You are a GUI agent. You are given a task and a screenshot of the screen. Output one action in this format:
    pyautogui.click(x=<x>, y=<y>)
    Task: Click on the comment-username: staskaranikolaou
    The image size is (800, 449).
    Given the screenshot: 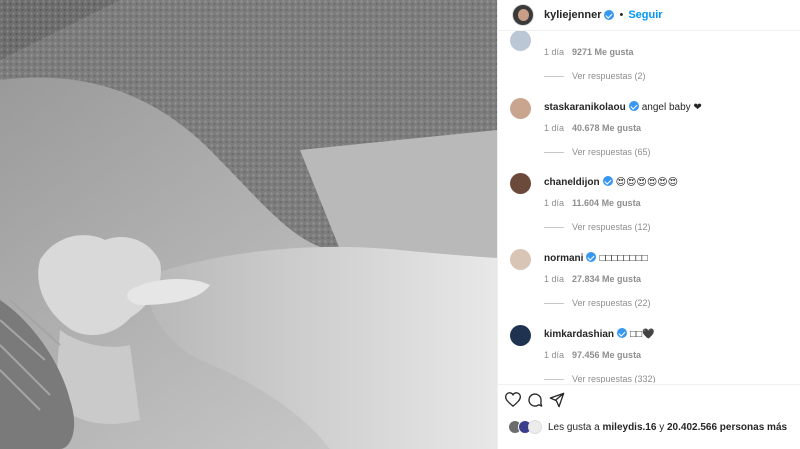 What is the action you would take?
    pyautogui.click(x=585, y=107)
    